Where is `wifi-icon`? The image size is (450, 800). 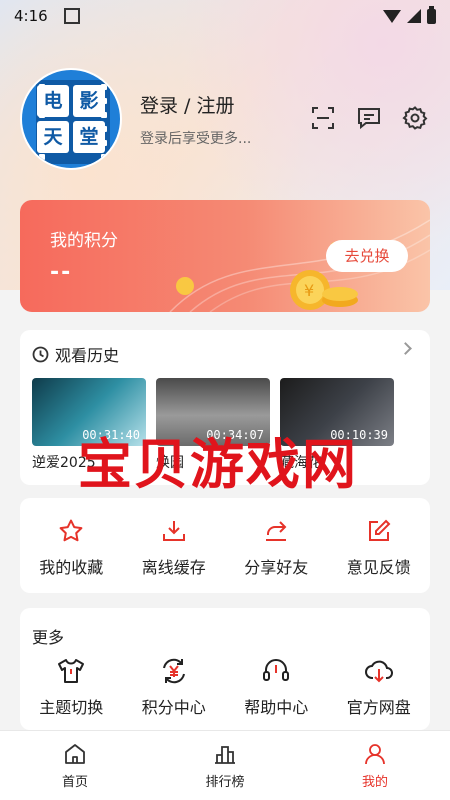
wifi-icon is located at coordinates (392, 16).